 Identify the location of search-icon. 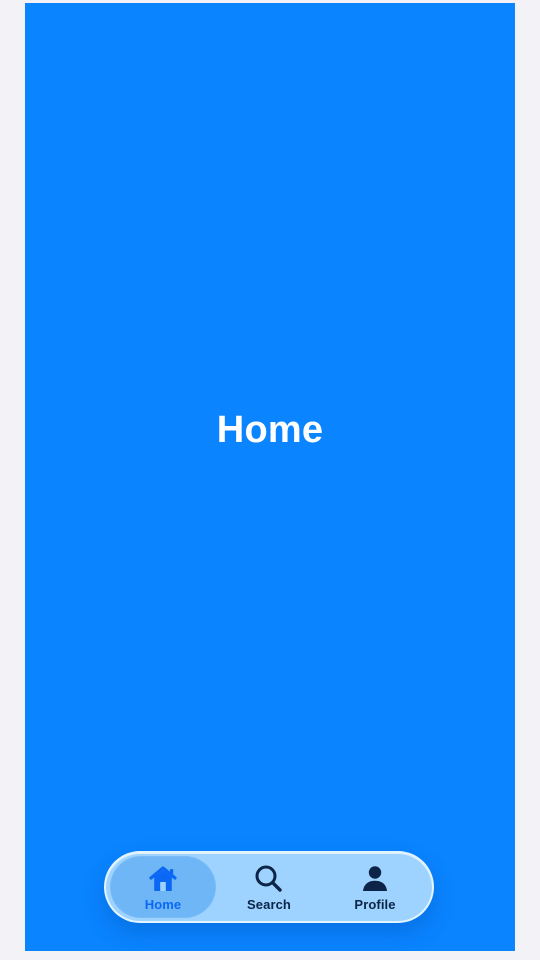
(268, 878).